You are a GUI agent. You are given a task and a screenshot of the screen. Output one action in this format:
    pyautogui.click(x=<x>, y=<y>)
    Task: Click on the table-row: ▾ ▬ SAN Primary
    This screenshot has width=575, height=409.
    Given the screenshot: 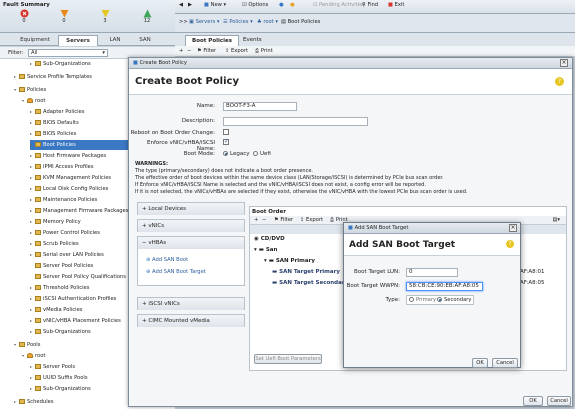 What is the action you would take?
    pyautogui.click(x=289, y=261)
    